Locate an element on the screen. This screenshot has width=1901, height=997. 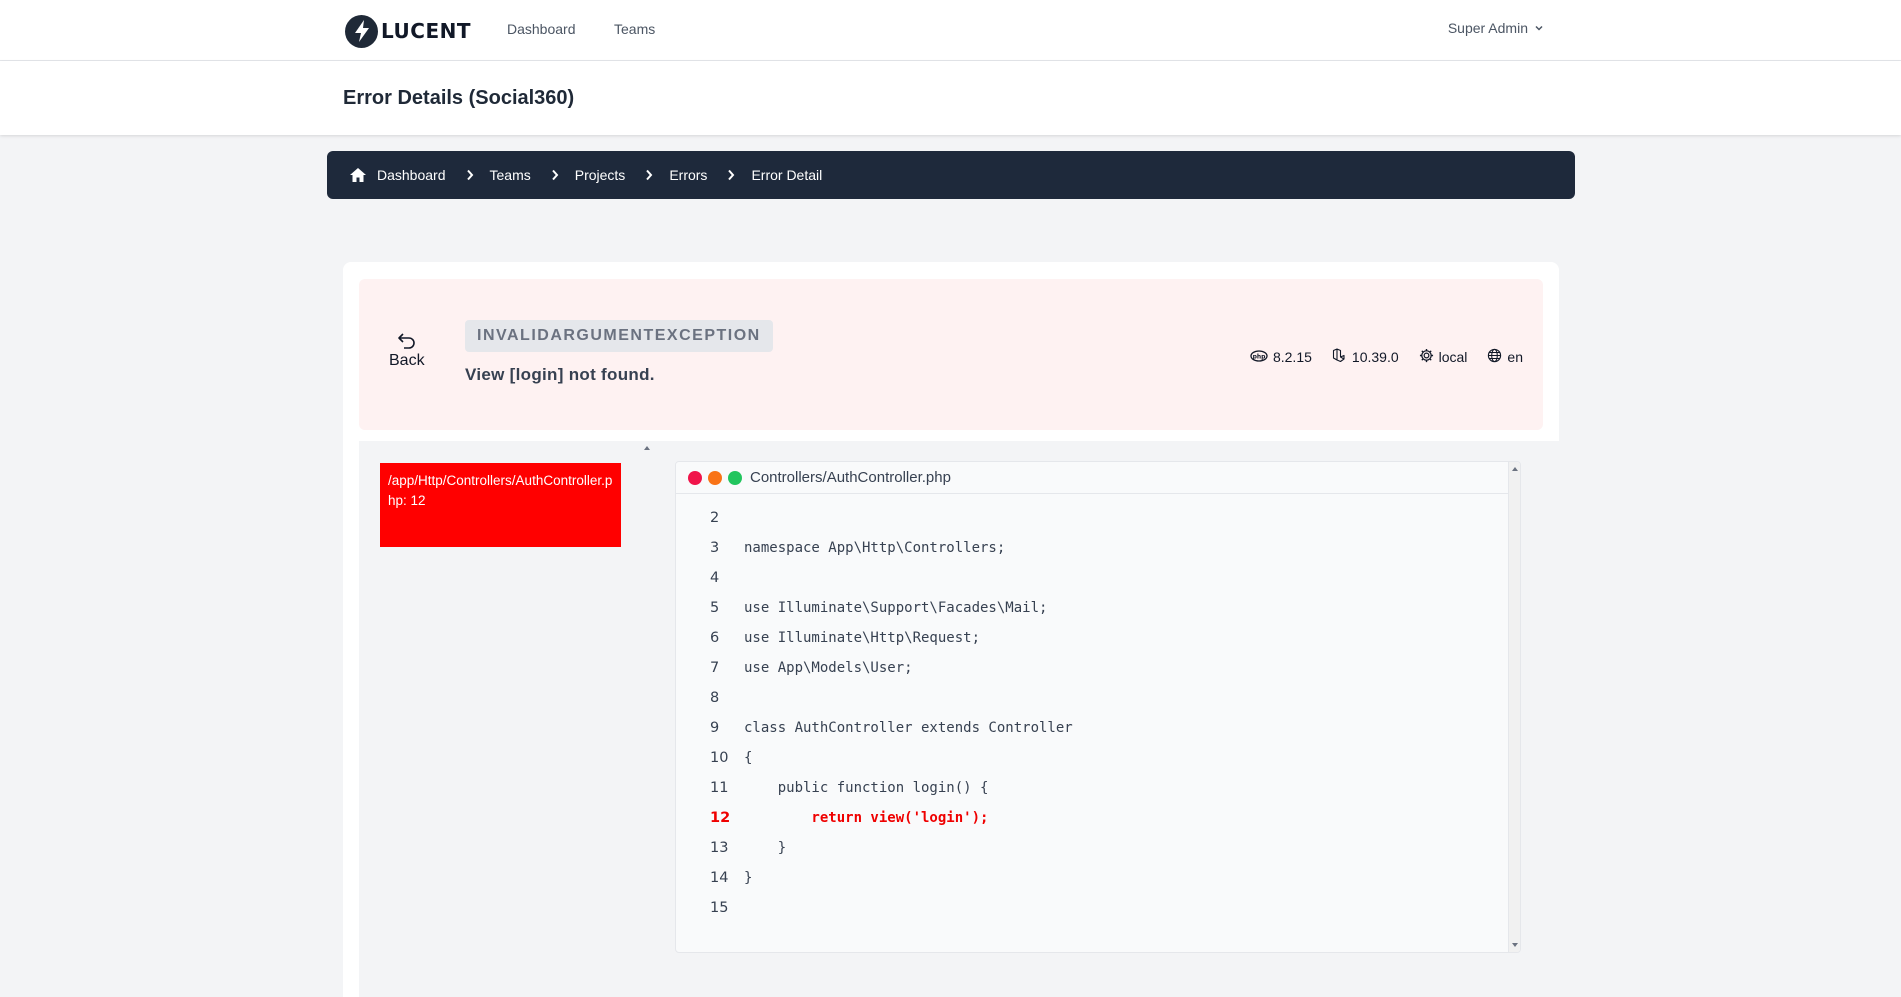
code-line: 8 is located at coordinates (1093, 698).